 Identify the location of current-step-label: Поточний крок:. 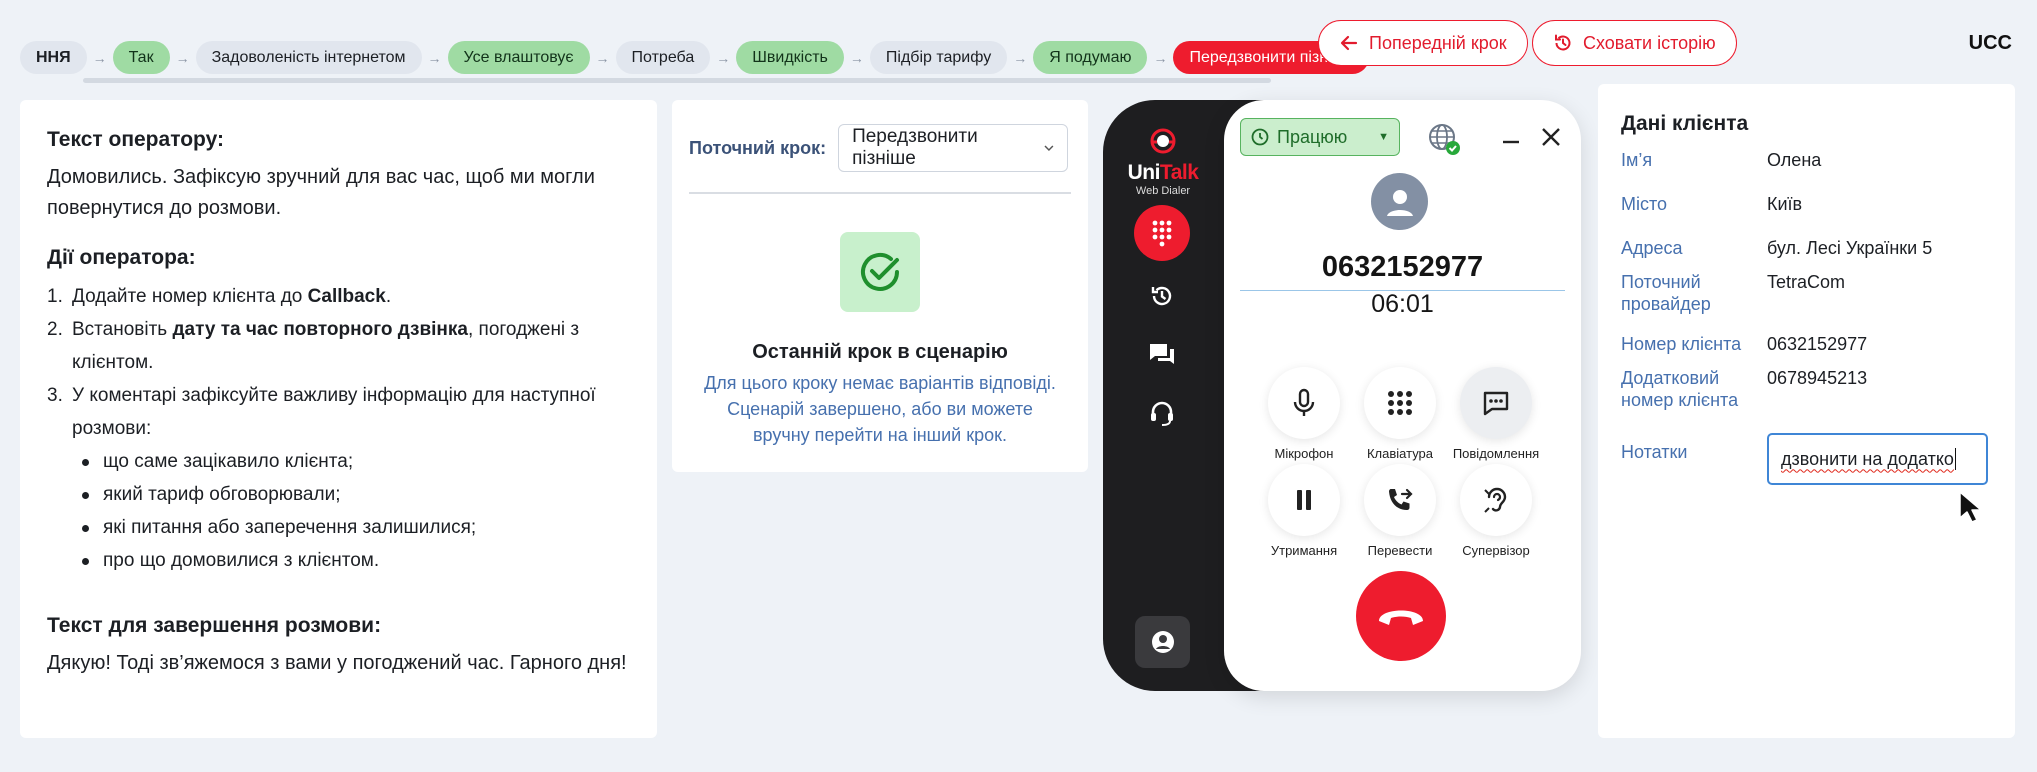
(758, 147).